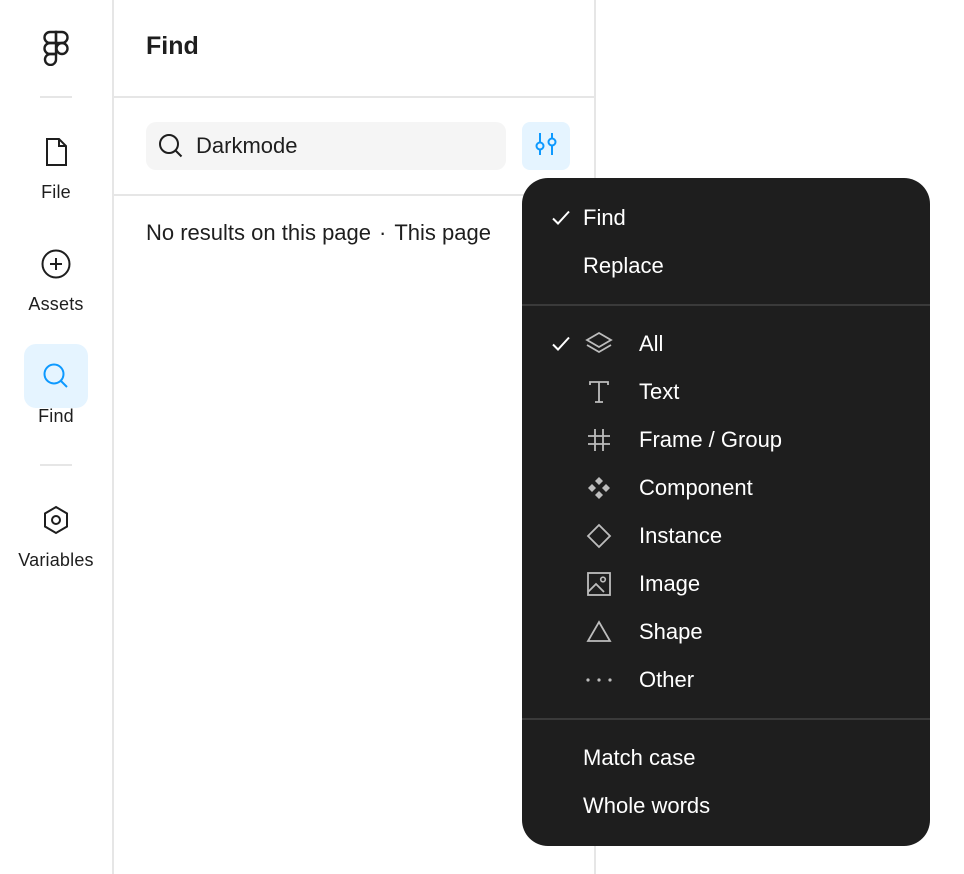 This screenshot has height=874, width=964. I want to click on menu-item-component: Component, so click(726, 488).